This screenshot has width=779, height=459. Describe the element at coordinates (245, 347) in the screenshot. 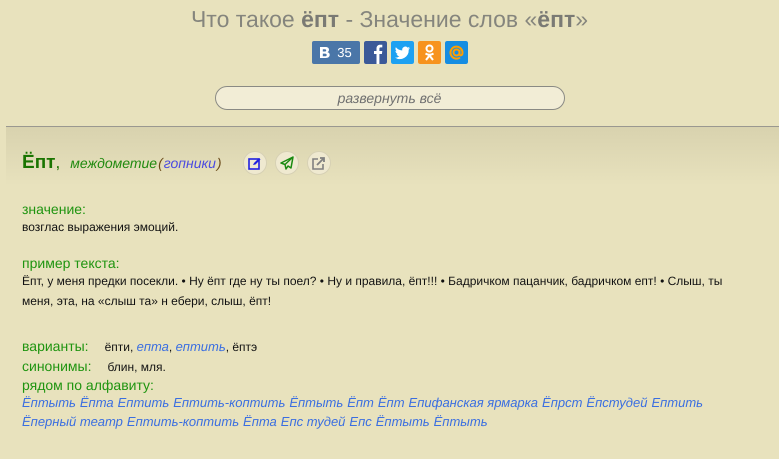

I see `variant-text: ёптэ` at that location.